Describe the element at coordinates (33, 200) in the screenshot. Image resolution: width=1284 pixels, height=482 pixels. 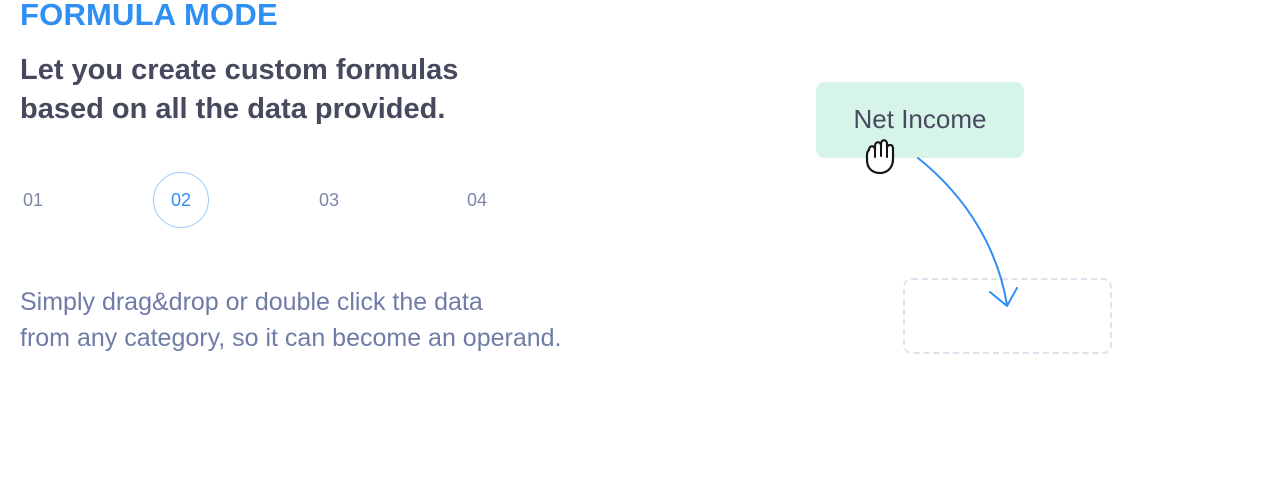
I see `step-01: 01` at that location.